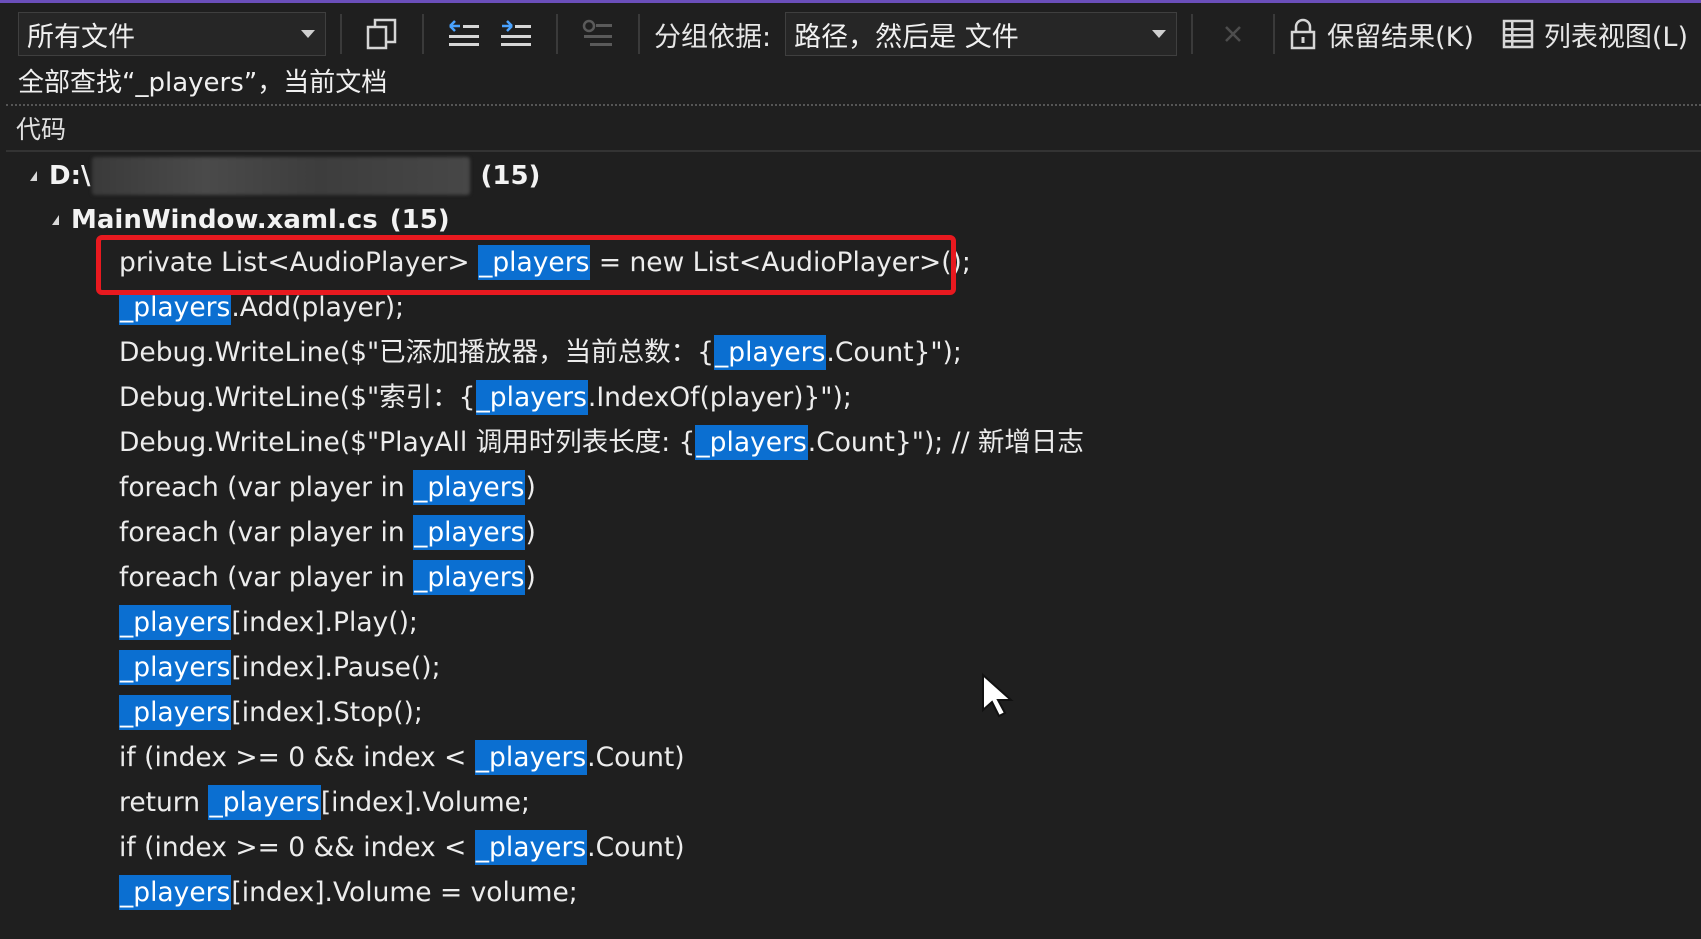 The image size is (1701, 939). I want to click on list-view-button: 列表视图(L), so click(1595, 34).